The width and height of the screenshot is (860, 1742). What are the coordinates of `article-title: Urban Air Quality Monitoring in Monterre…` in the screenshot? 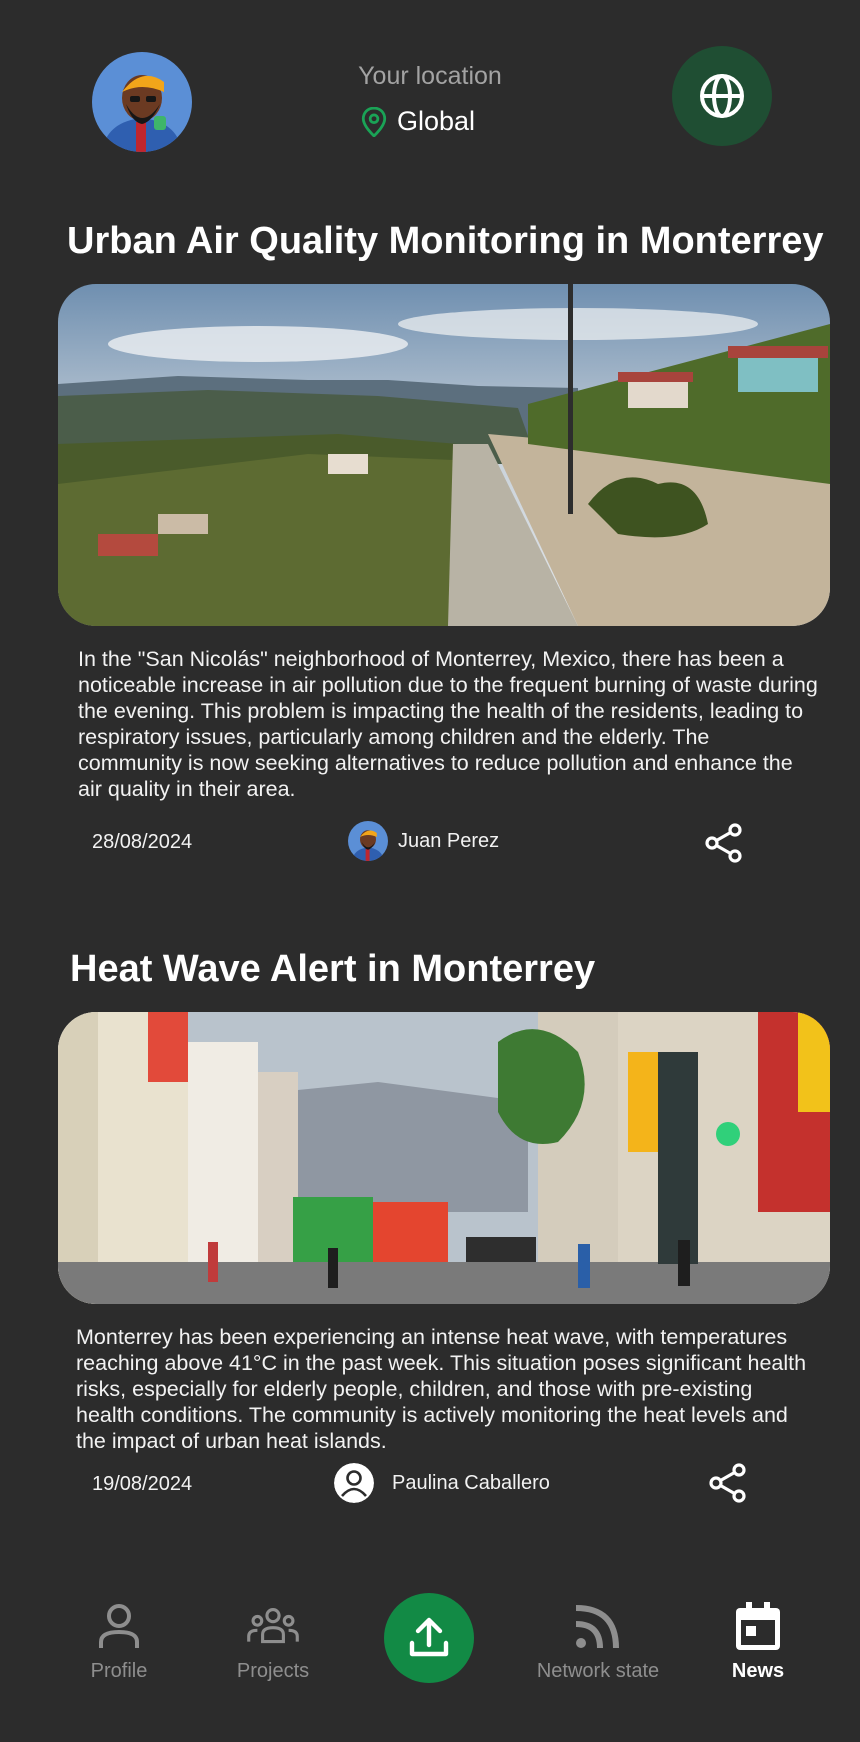 It's located at (445, 241).